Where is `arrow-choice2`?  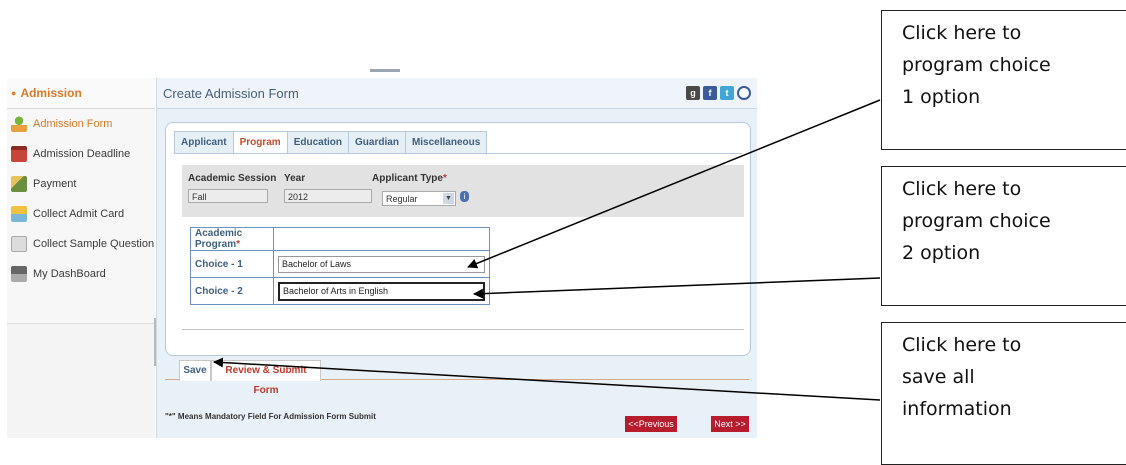 arrow-choice2 is located at coordinates (677, 288).